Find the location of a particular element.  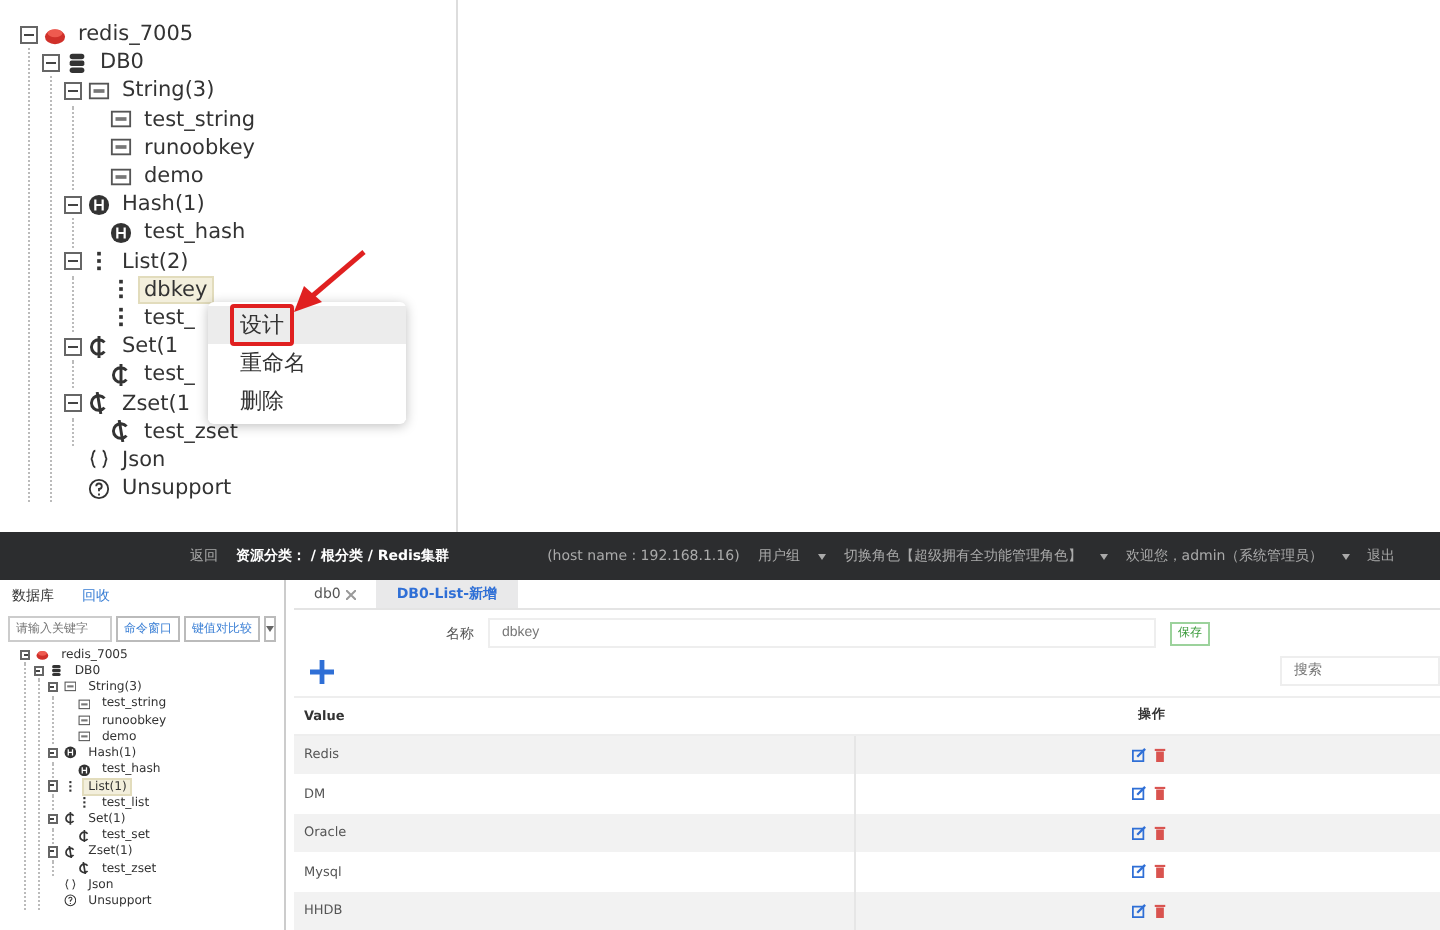

tree-item: test_string is located at coordinates (200, 119).